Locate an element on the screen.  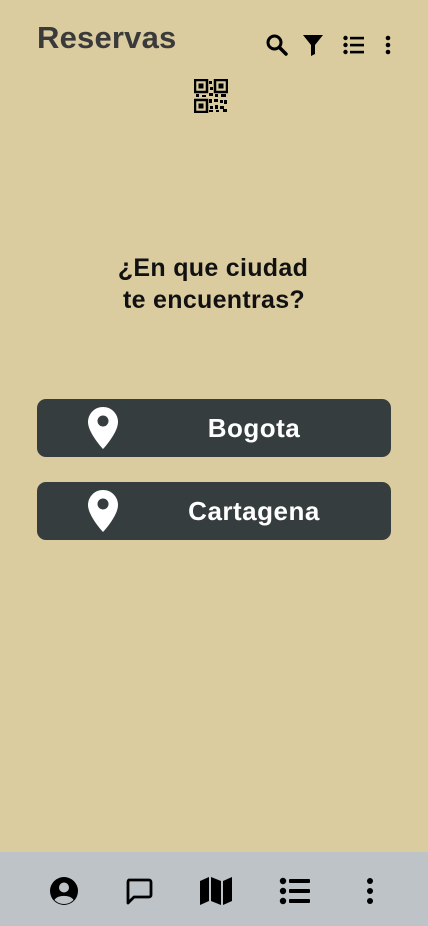
bottom-navigation is located at coordinates (214, 889).